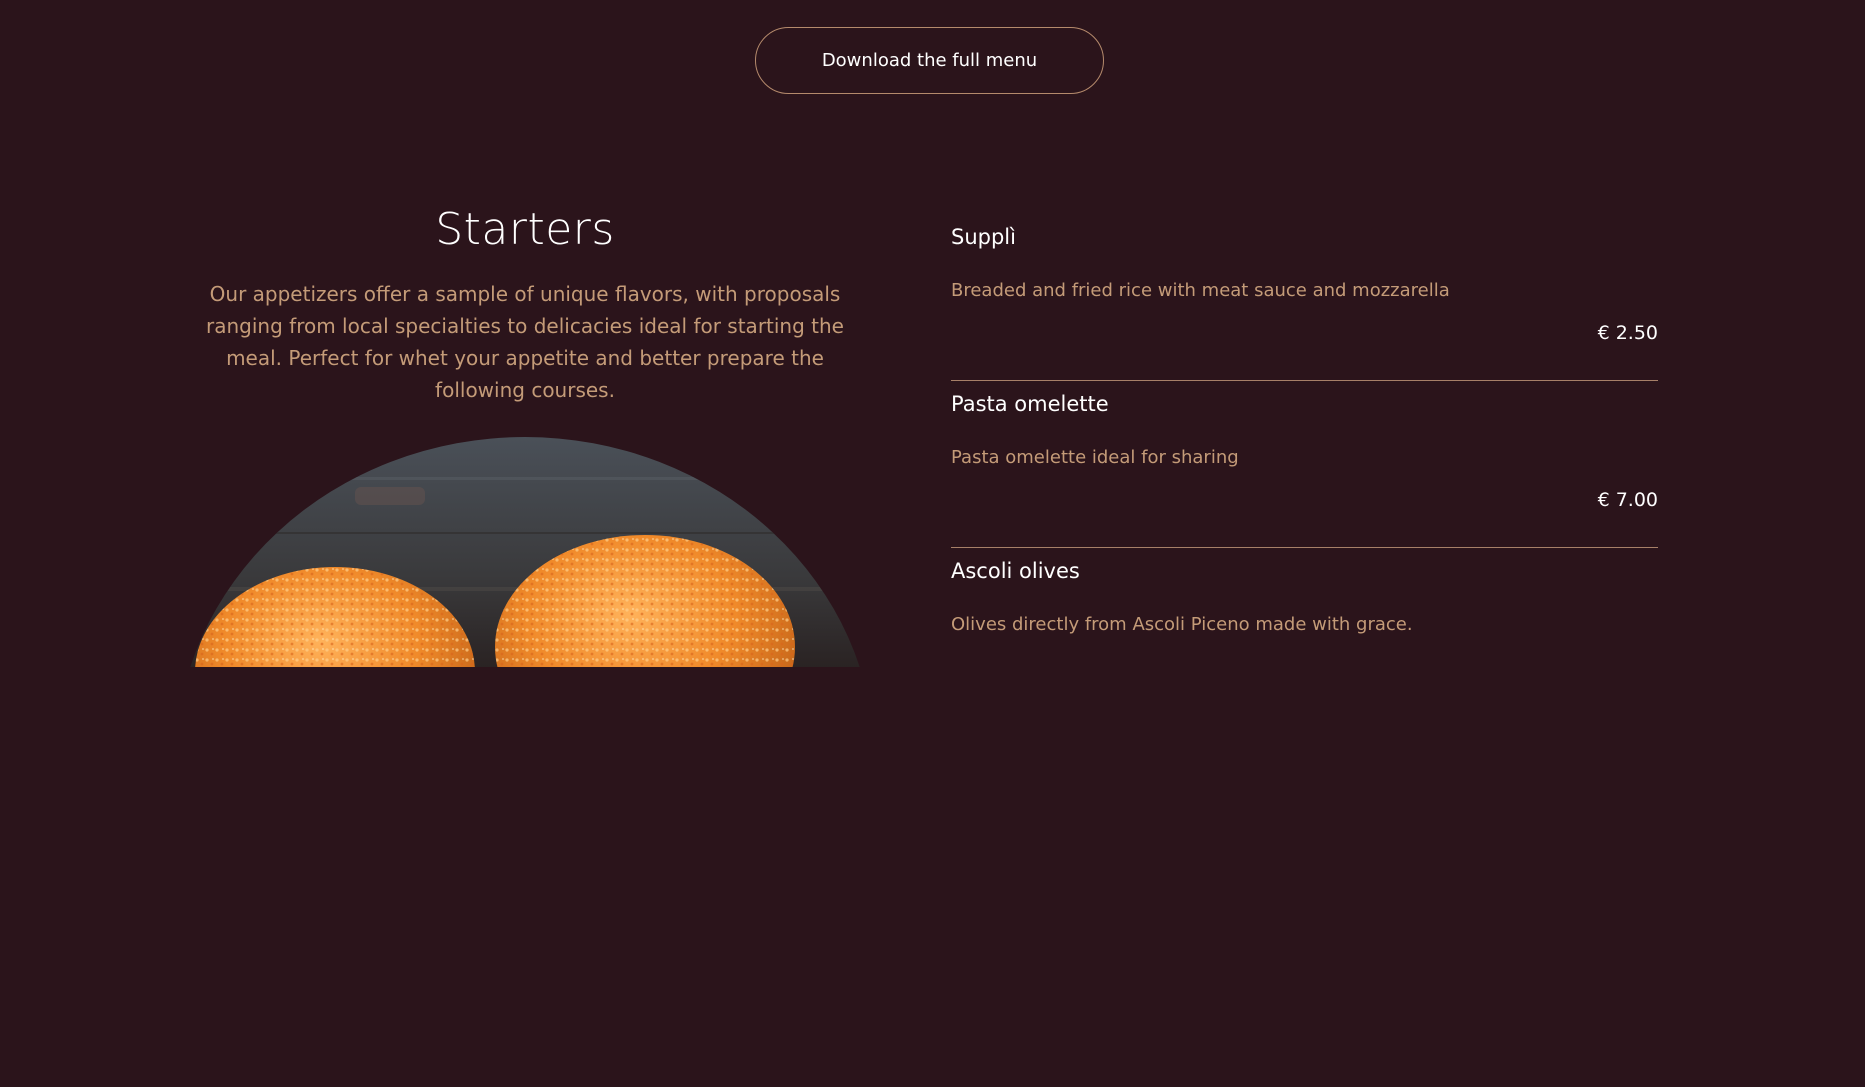 The height and width of the screenshot is (1087, 1865). Describe the element at coordinates (525, 552) in the screenshot. I see `supplì-photo-image` at that location.